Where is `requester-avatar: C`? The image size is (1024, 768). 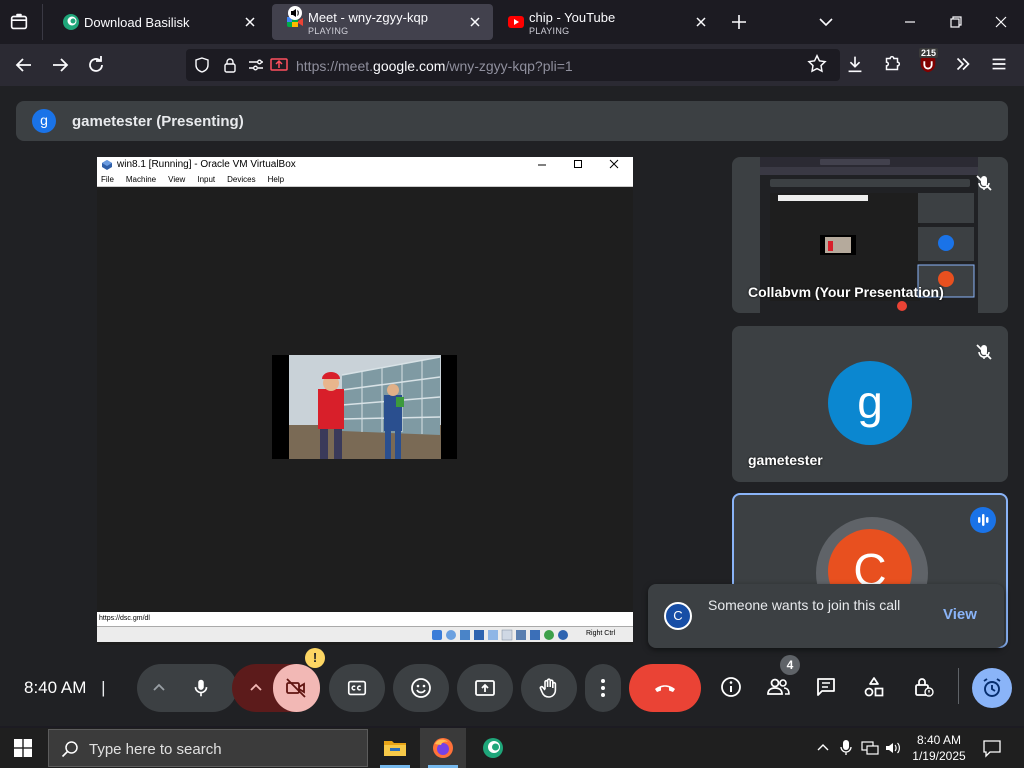 requester-avatar: C is located at coordinates (678, 616).